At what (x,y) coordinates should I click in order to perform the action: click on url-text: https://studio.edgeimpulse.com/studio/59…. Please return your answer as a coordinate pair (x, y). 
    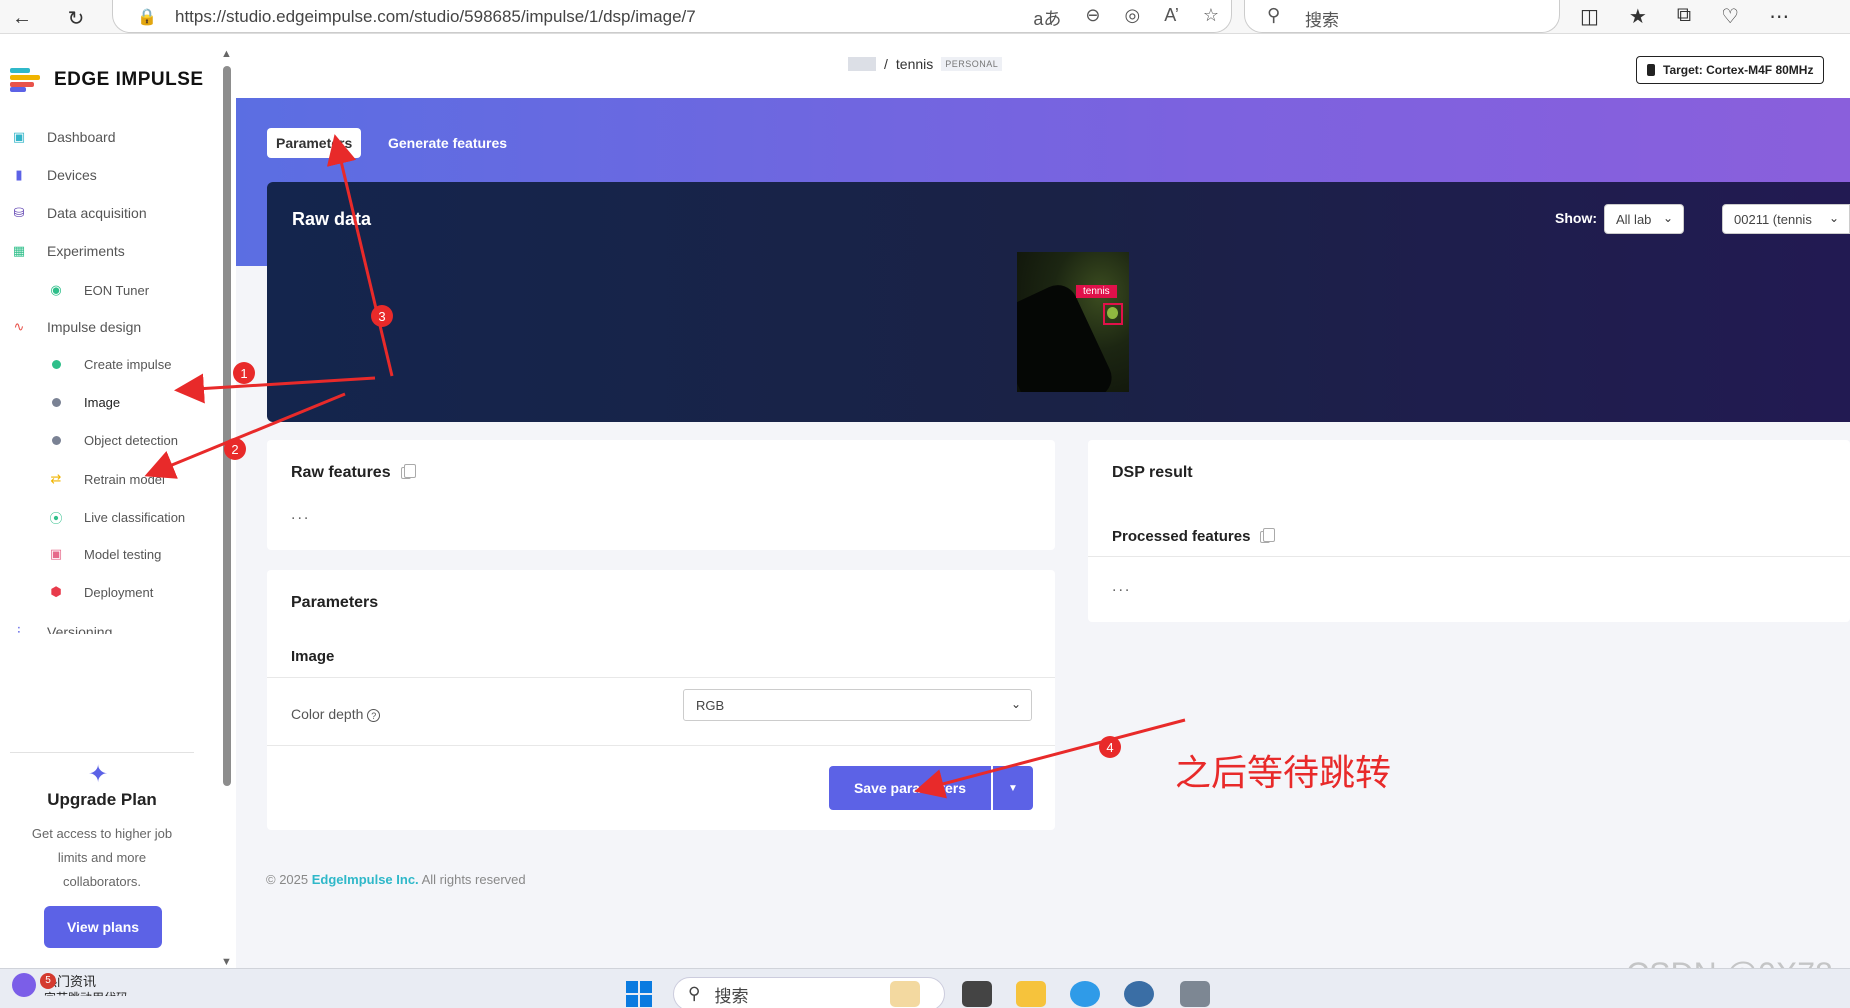
    Looking at the image, I should click on (435, 17).